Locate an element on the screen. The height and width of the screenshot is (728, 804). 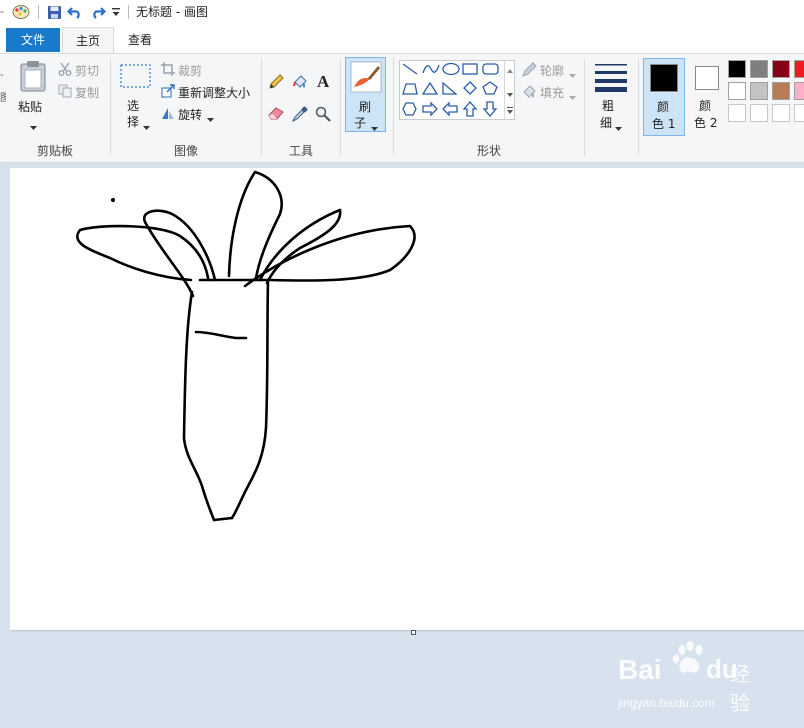
color-picker-icon is located at coordinates (299, 115).